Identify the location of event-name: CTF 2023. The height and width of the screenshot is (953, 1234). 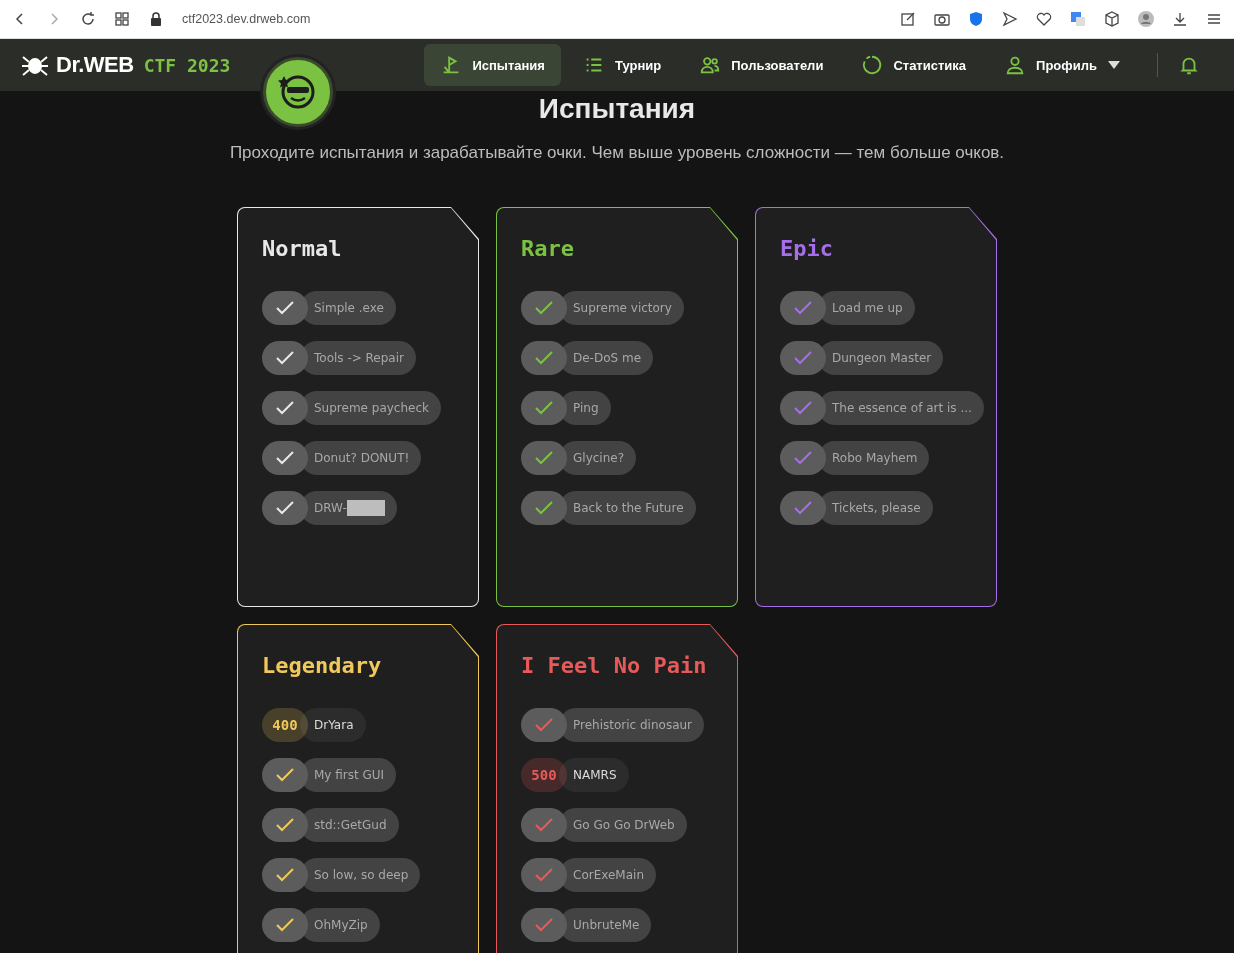
(187, 65).